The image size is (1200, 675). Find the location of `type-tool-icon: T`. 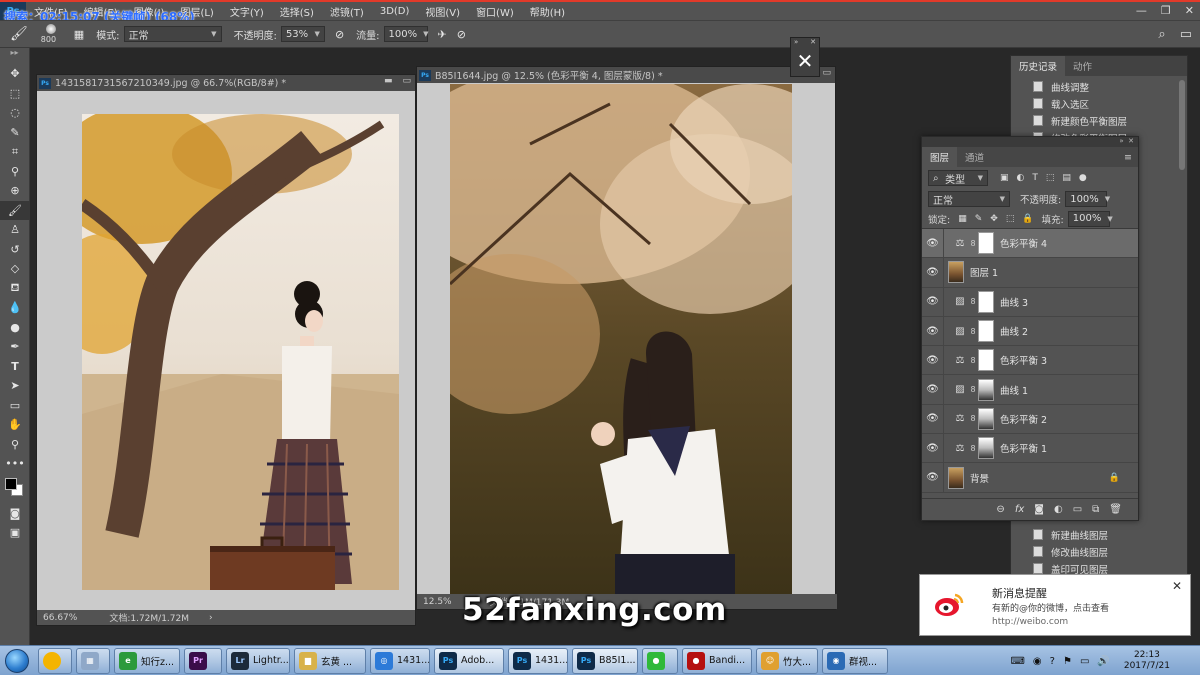

type-tool-icon: T is located at coordinates (15, 367).